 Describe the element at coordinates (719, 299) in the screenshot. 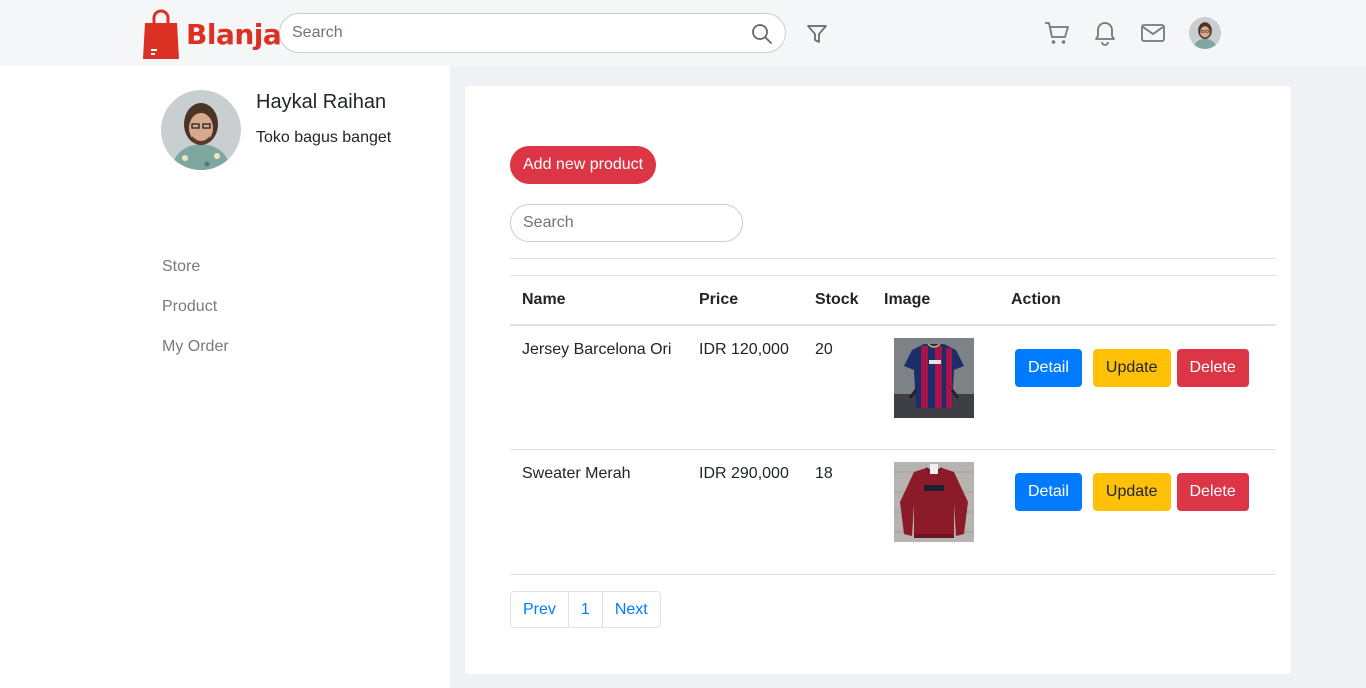

I see `column-header-price: Price` at that location.